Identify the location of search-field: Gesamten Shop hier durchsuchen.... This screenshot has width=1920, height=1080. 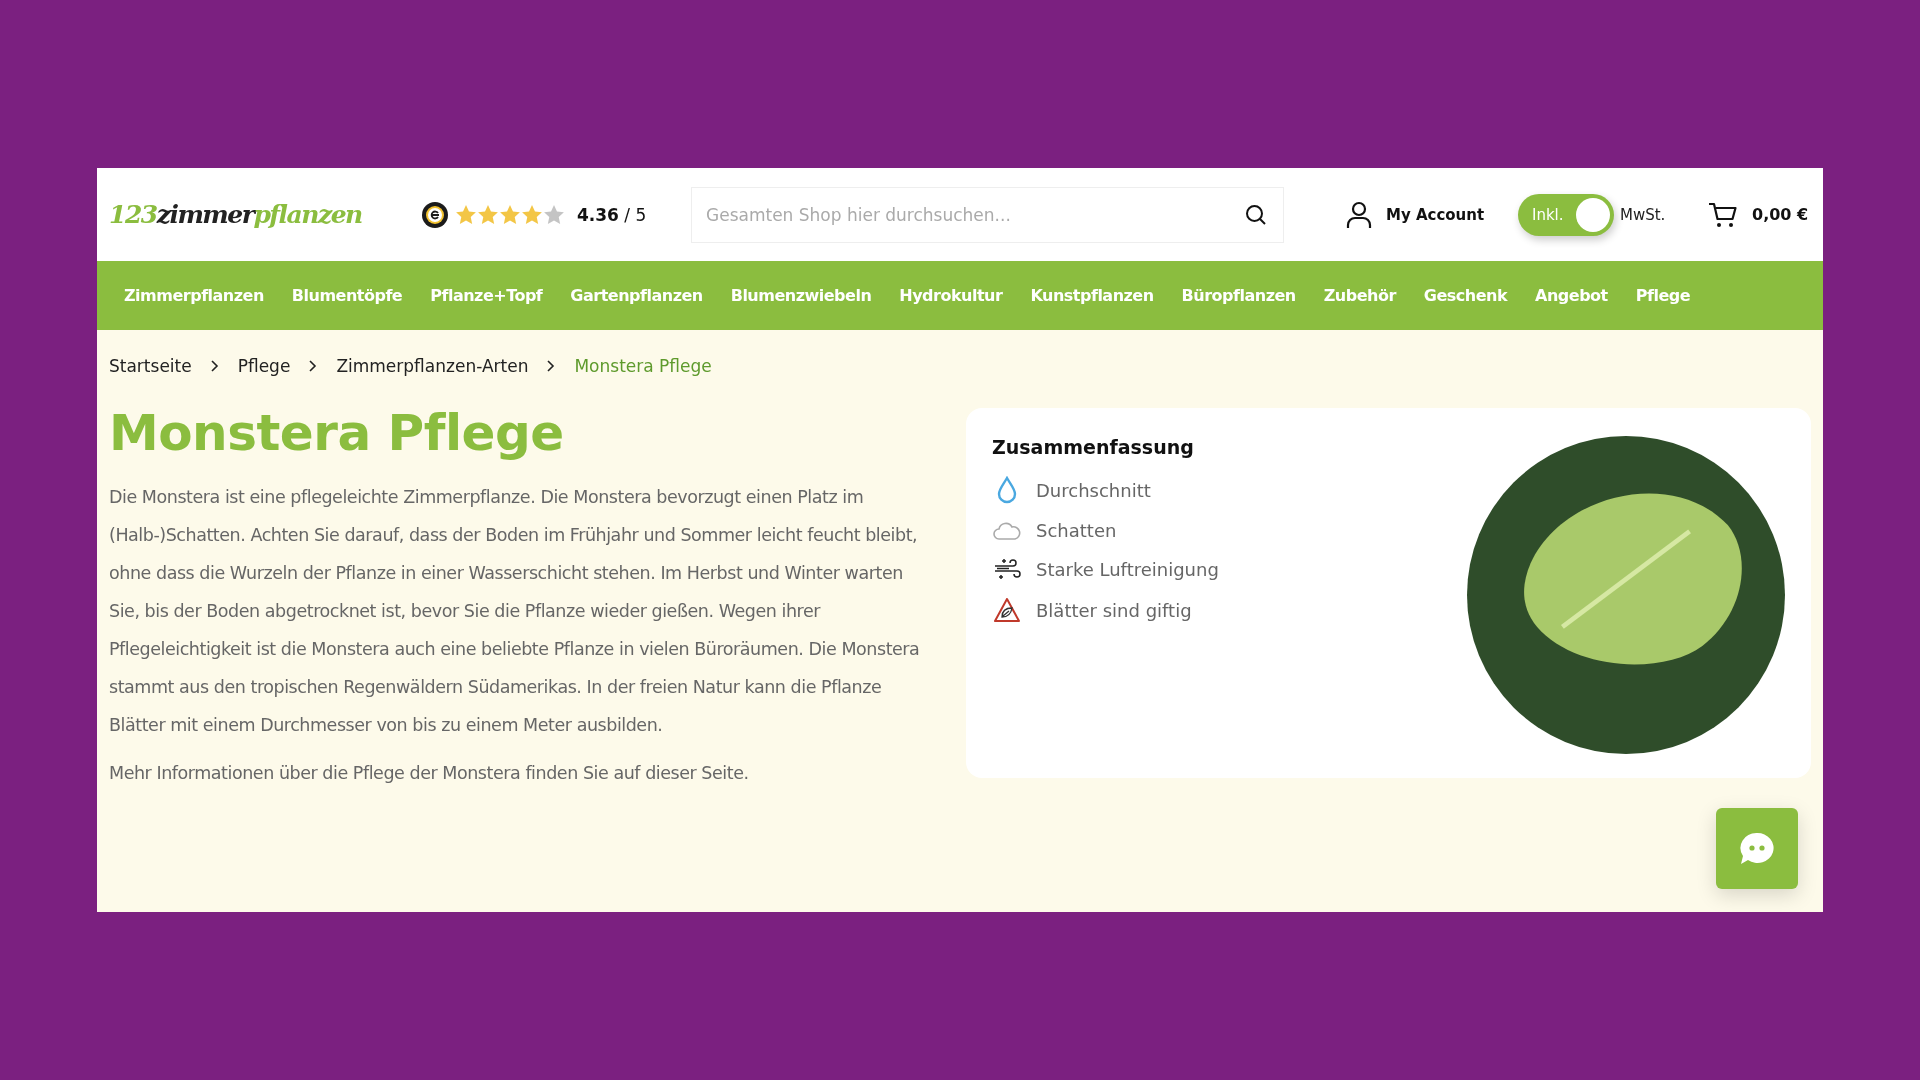
(987, 214).